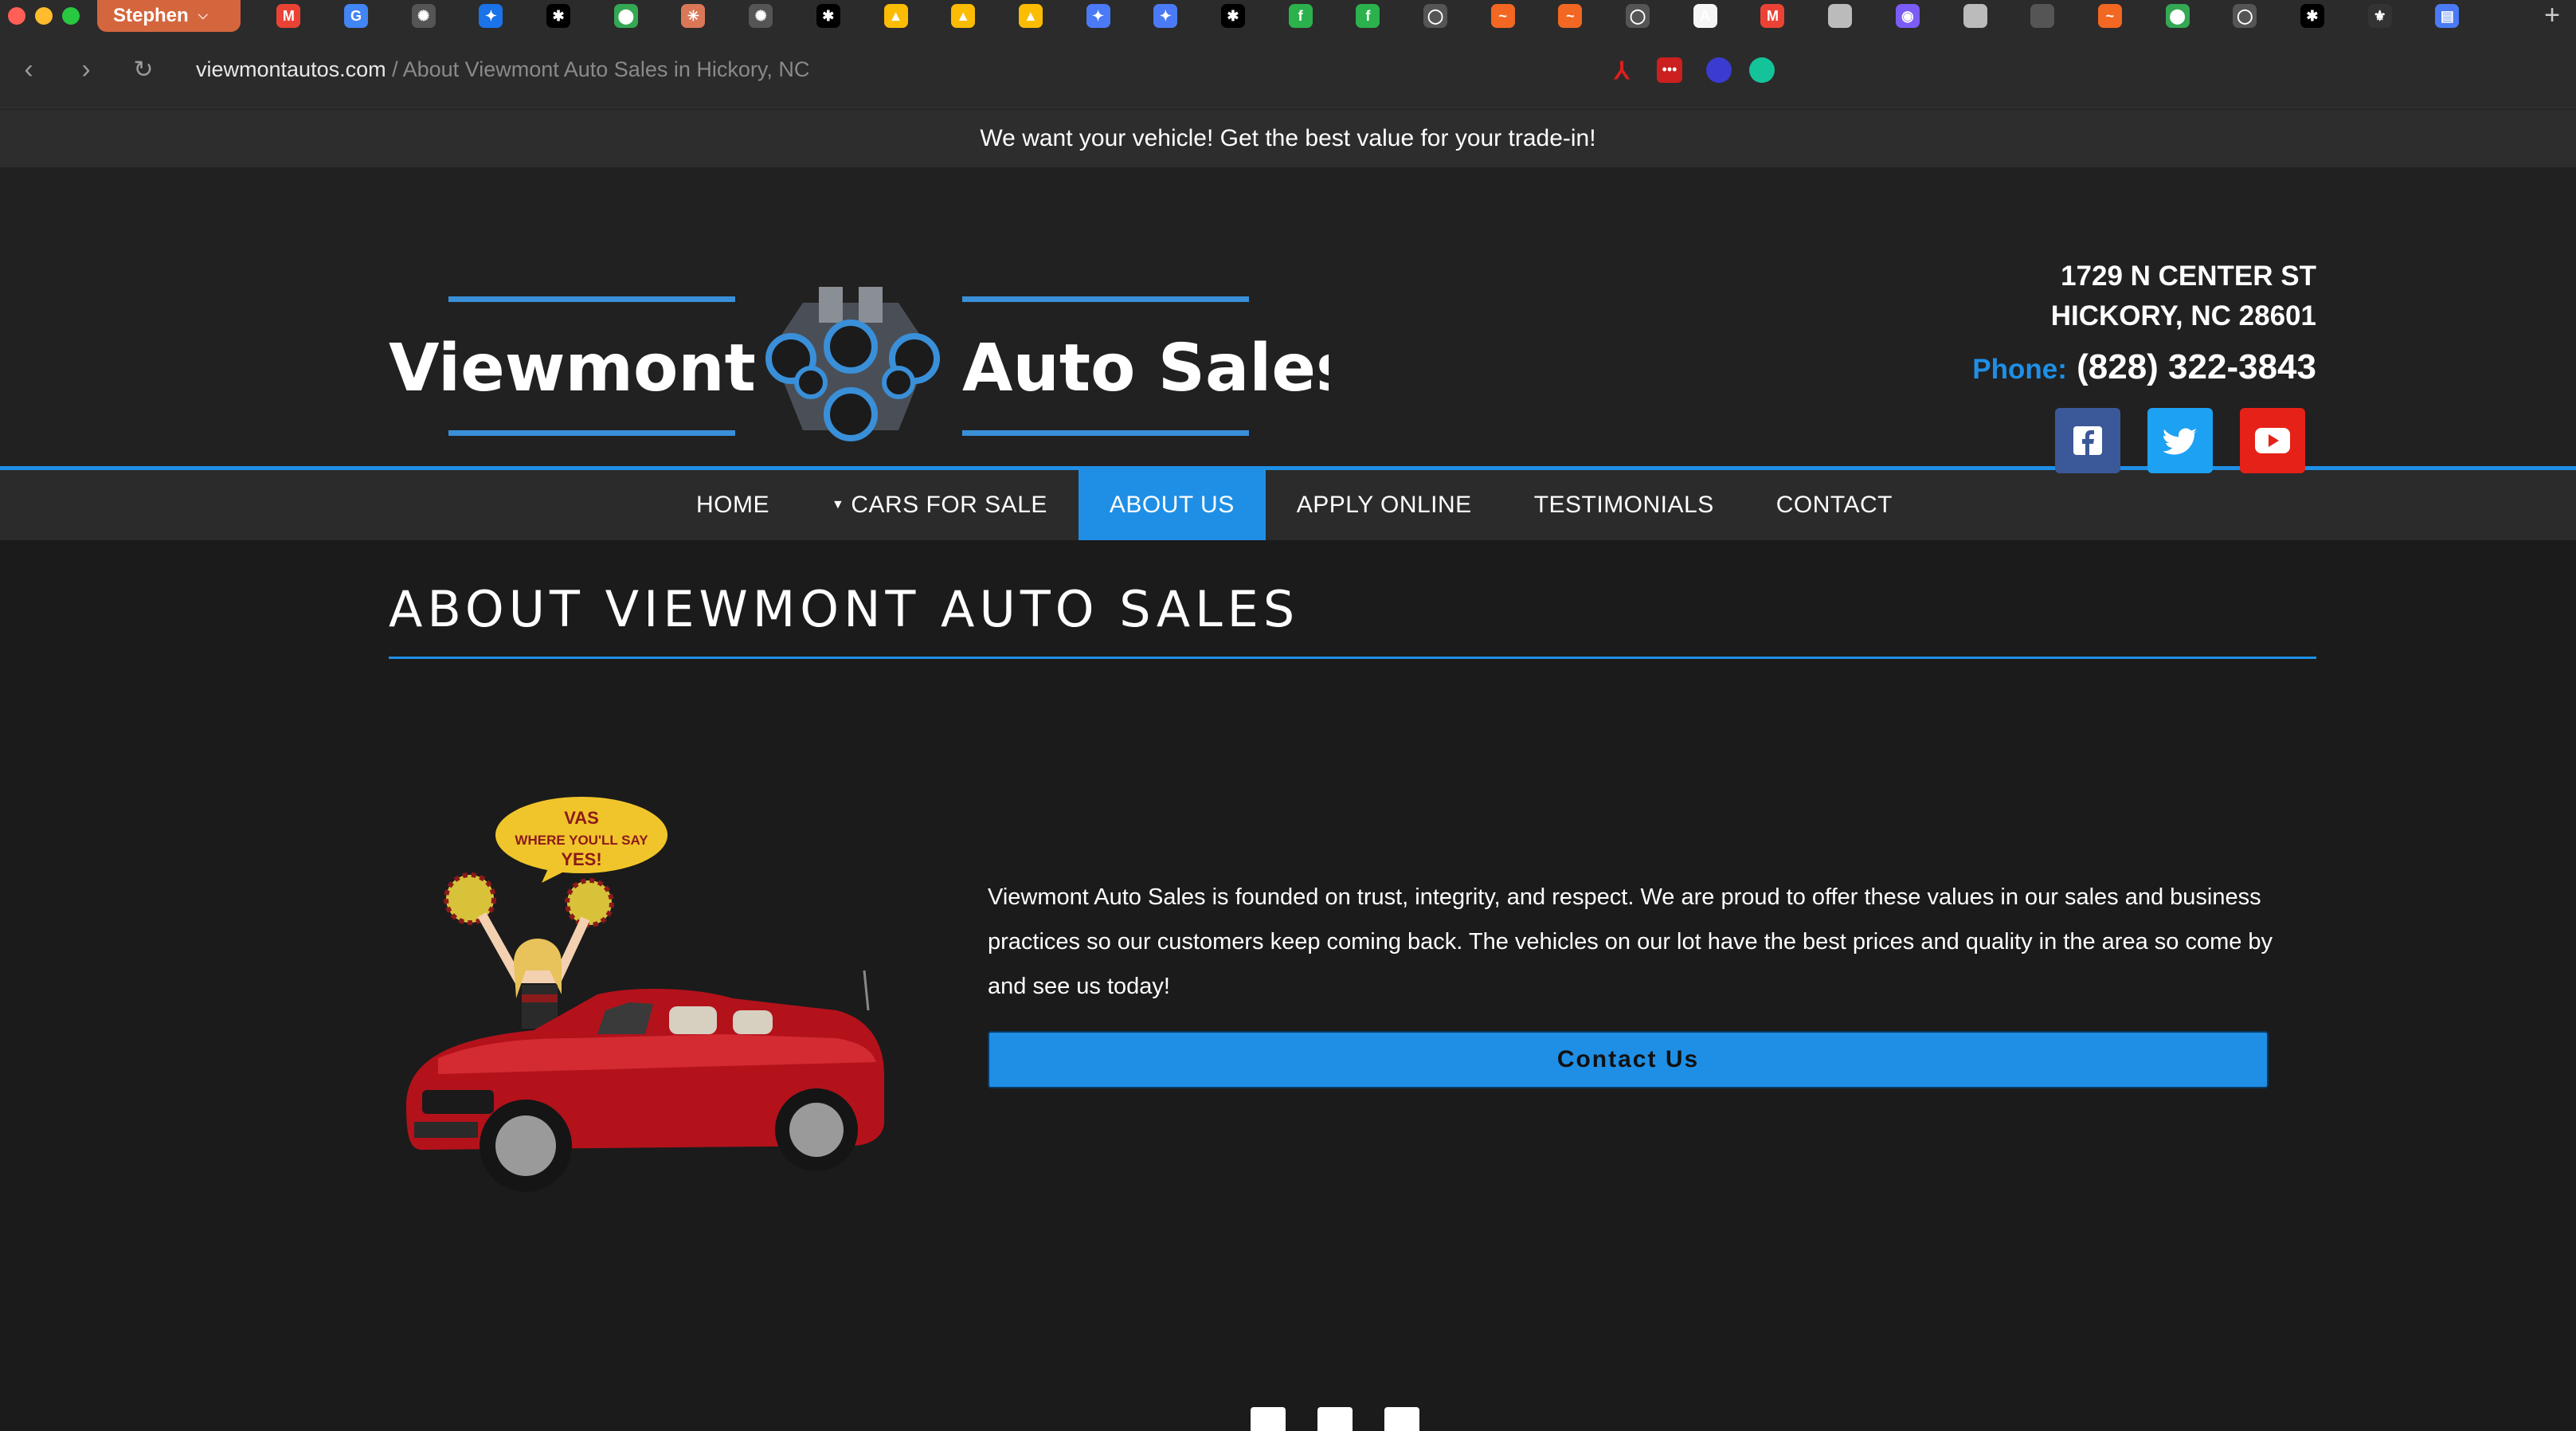 The height and width of the screenshot is (1431, 2576). What do you see at coordinates (1335, 1419) in the screenshot?
I see `footer-twitter-icon` at bounding box center [1335, 1419].